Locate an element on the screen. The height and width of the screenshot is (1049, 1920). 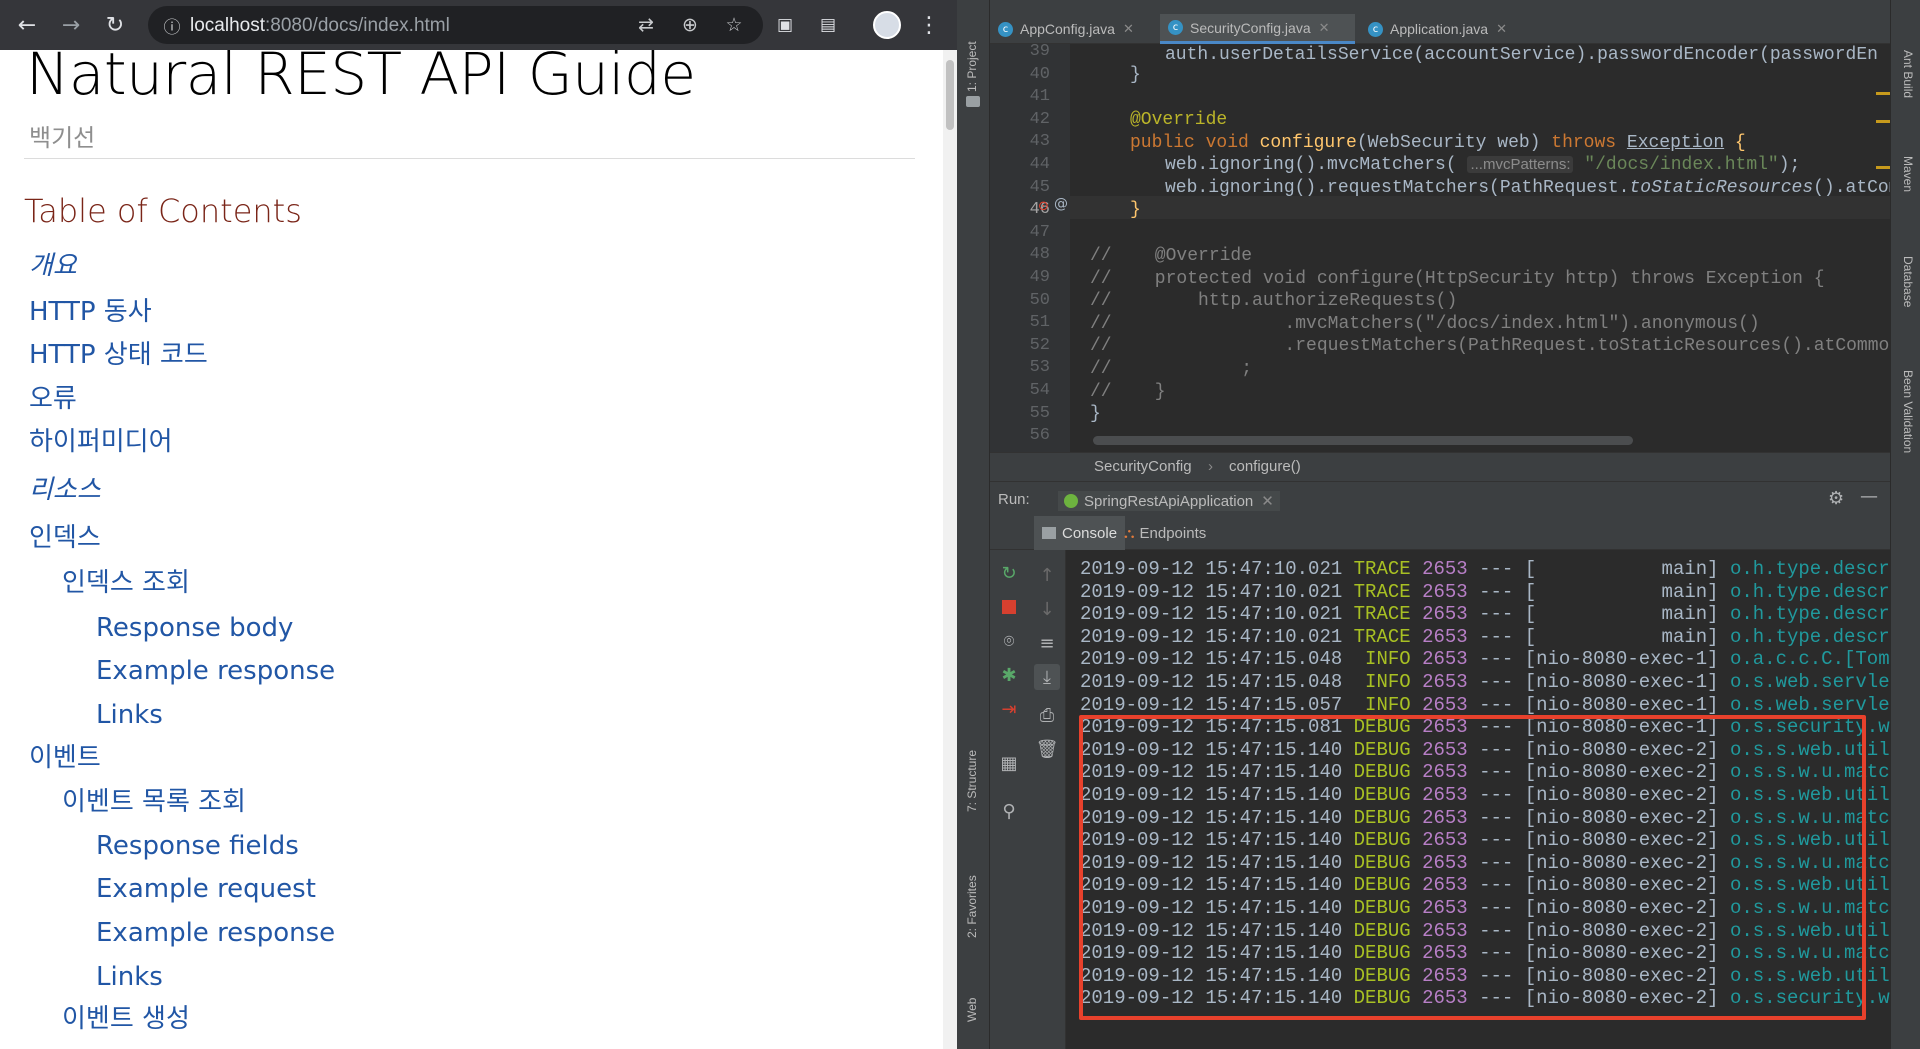
tool-structure: 7: Structure is located at coordinates (972, 781).